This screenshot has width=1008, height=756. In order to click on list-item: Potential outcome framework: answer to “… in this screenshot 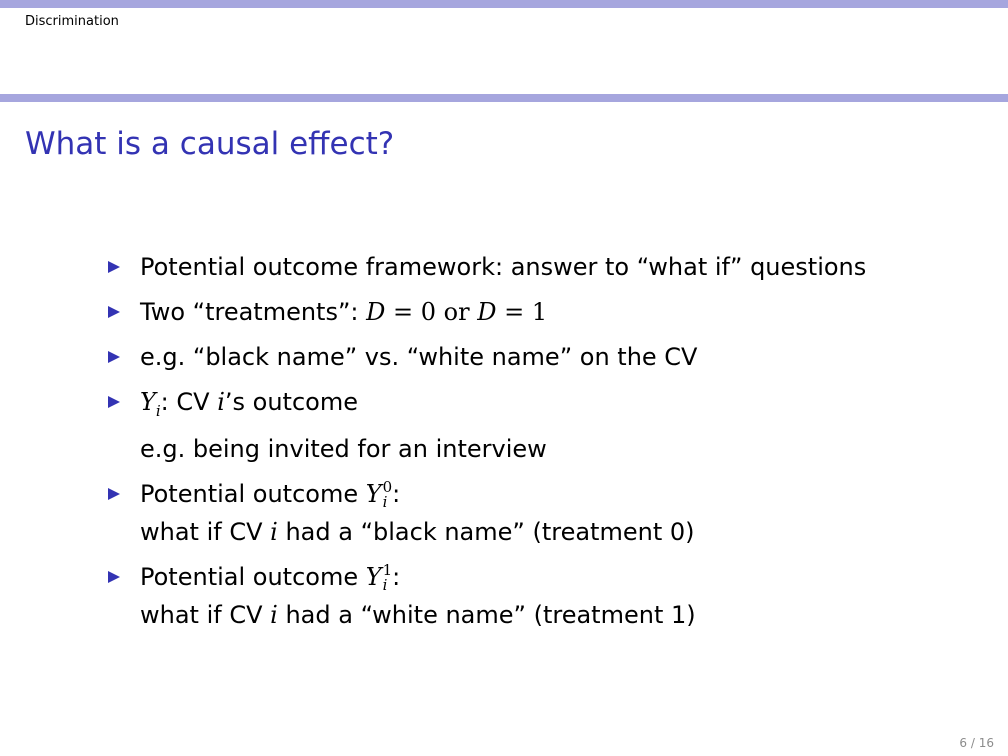, I will do `click(548, 267)`.